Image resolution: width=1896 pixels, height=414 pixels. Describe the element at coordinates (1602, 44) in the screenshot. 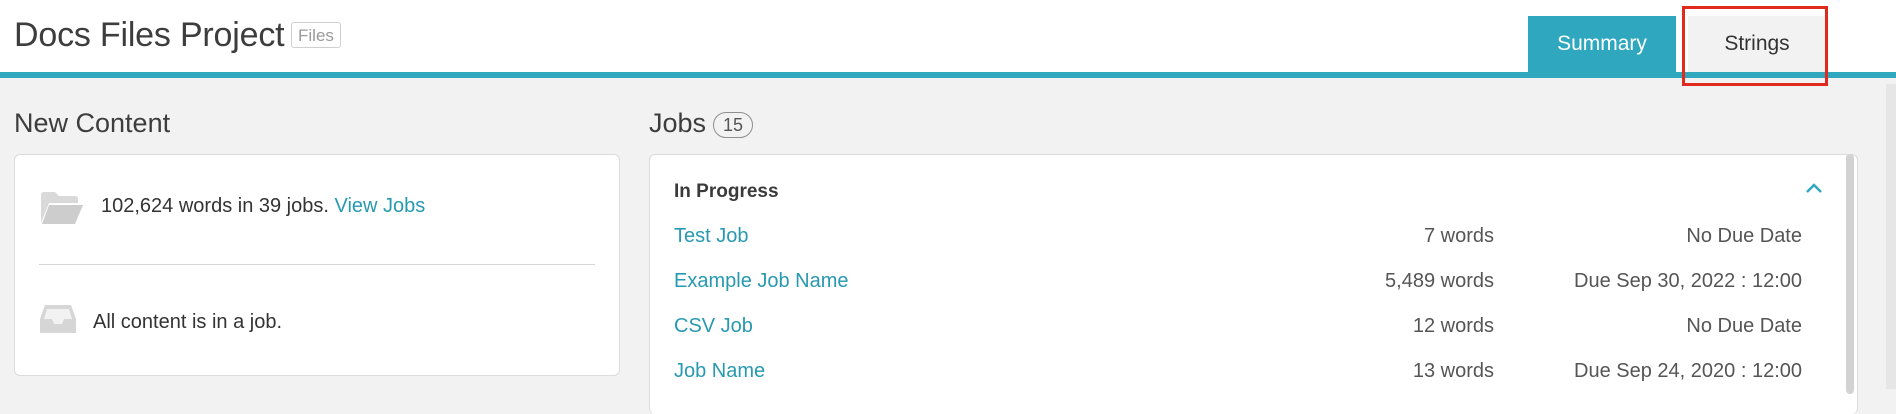

I see `tab-summary: Summary` at that location.